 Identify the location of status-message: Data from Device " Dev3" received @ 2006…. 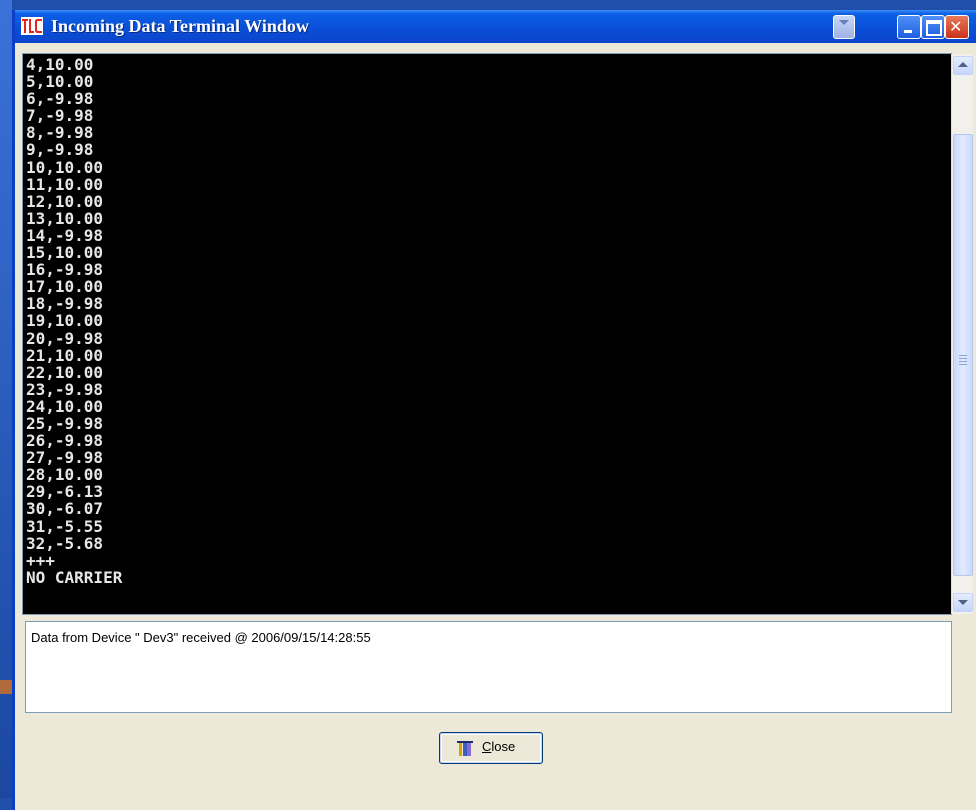
(201, 637).